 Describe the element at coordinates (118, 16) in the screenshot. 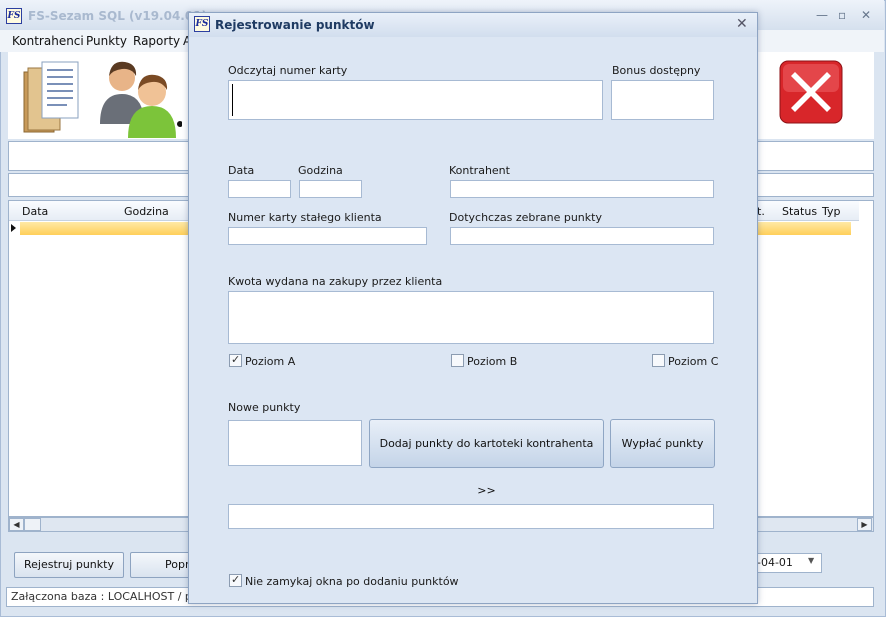

I see `main-window-title: FS-Sezam SQL (v19.04.01)` at that location.